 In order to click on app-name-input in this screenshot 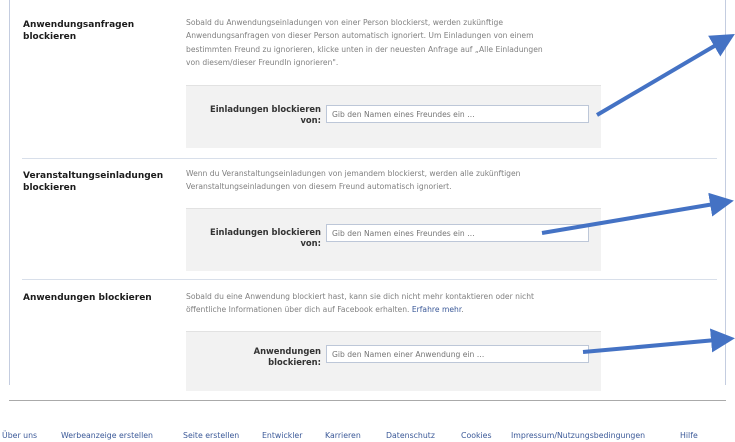, I will do `click(457, 354)`.